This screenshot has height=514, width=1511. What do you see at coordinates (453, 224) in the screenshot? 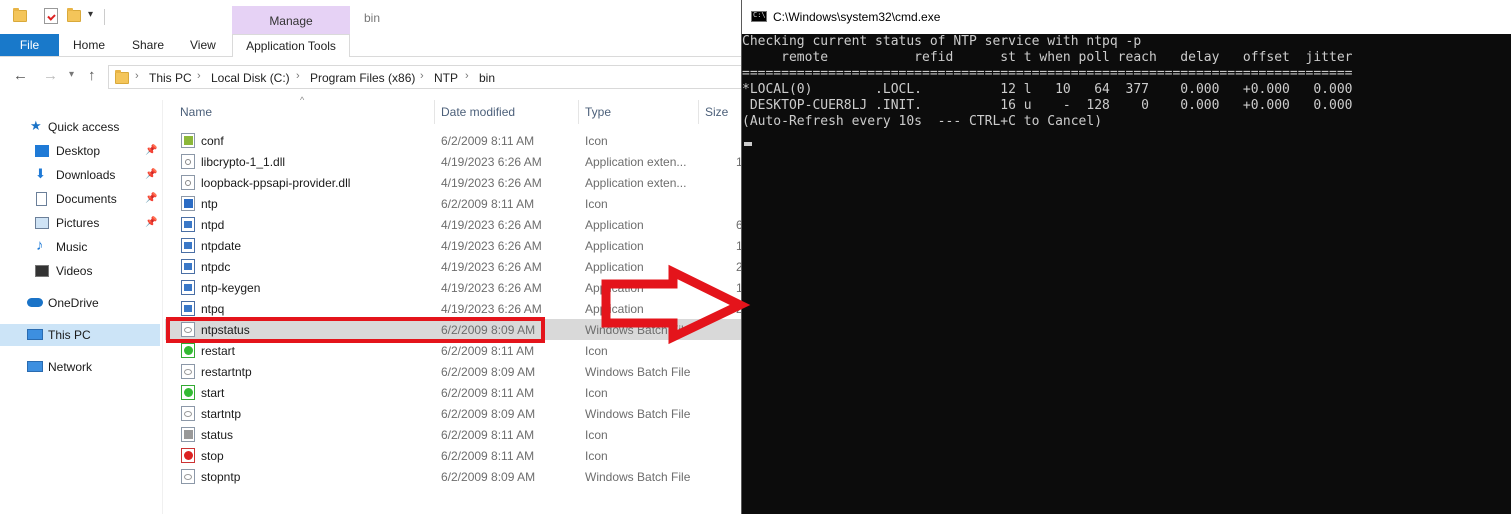
I see `file-row: ntpd 4/19/2023 6:26 AM Application 6` at bounding box center [453, 224].